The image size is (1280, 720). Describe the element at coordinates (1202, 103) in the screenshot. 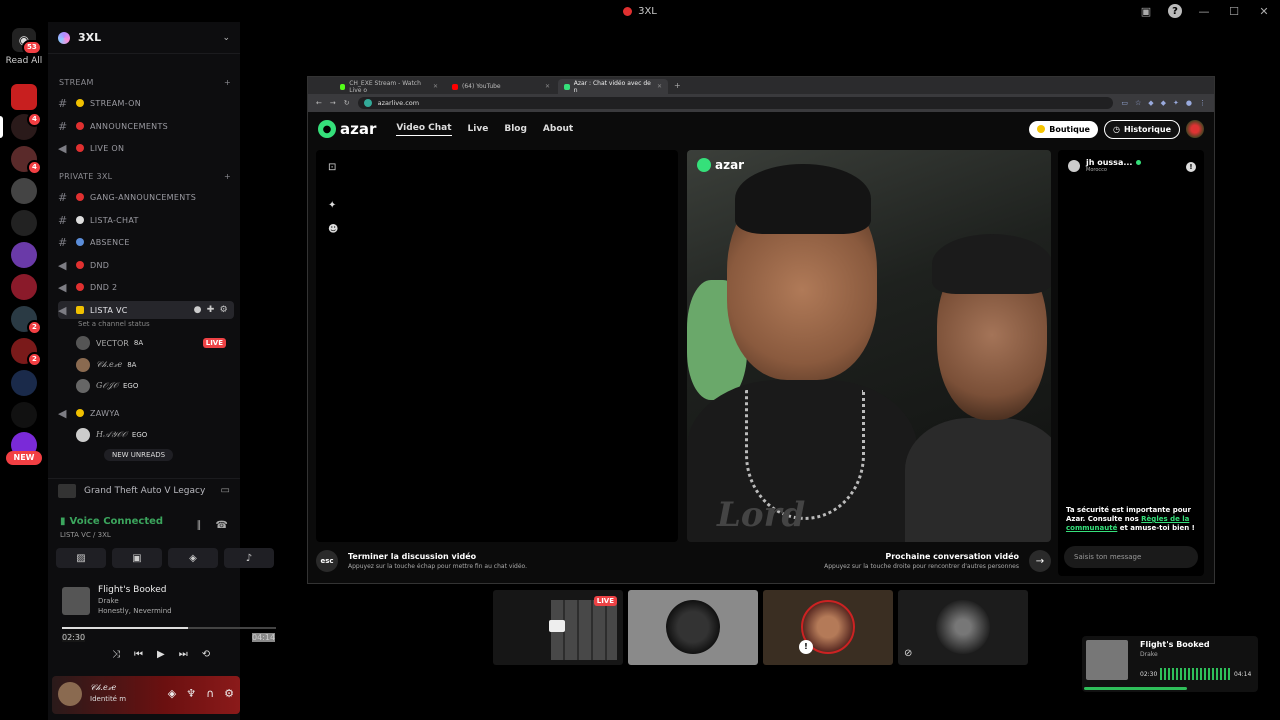

I see `menu-icon: ⋮` at that location.